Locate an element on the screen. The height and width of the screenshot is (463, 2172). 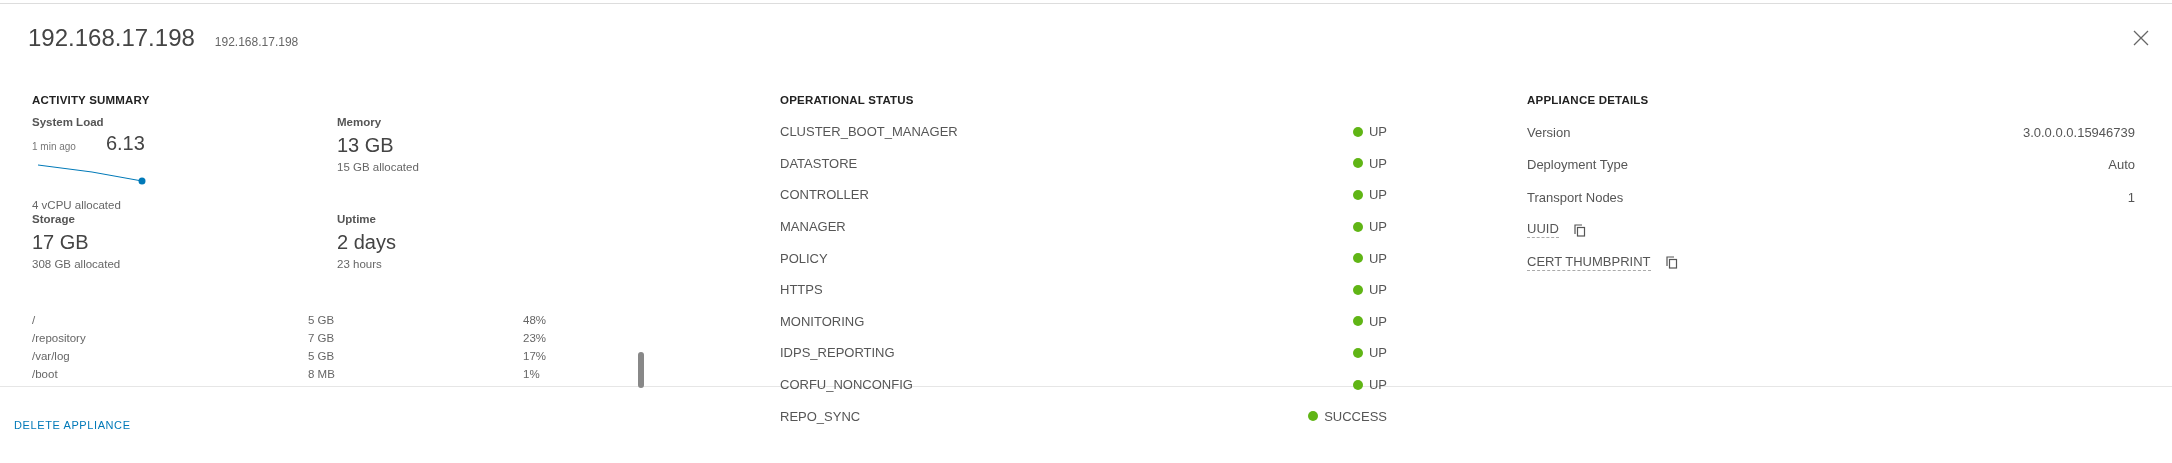
partition-usage: 48% is located at coordinates (535, 320).